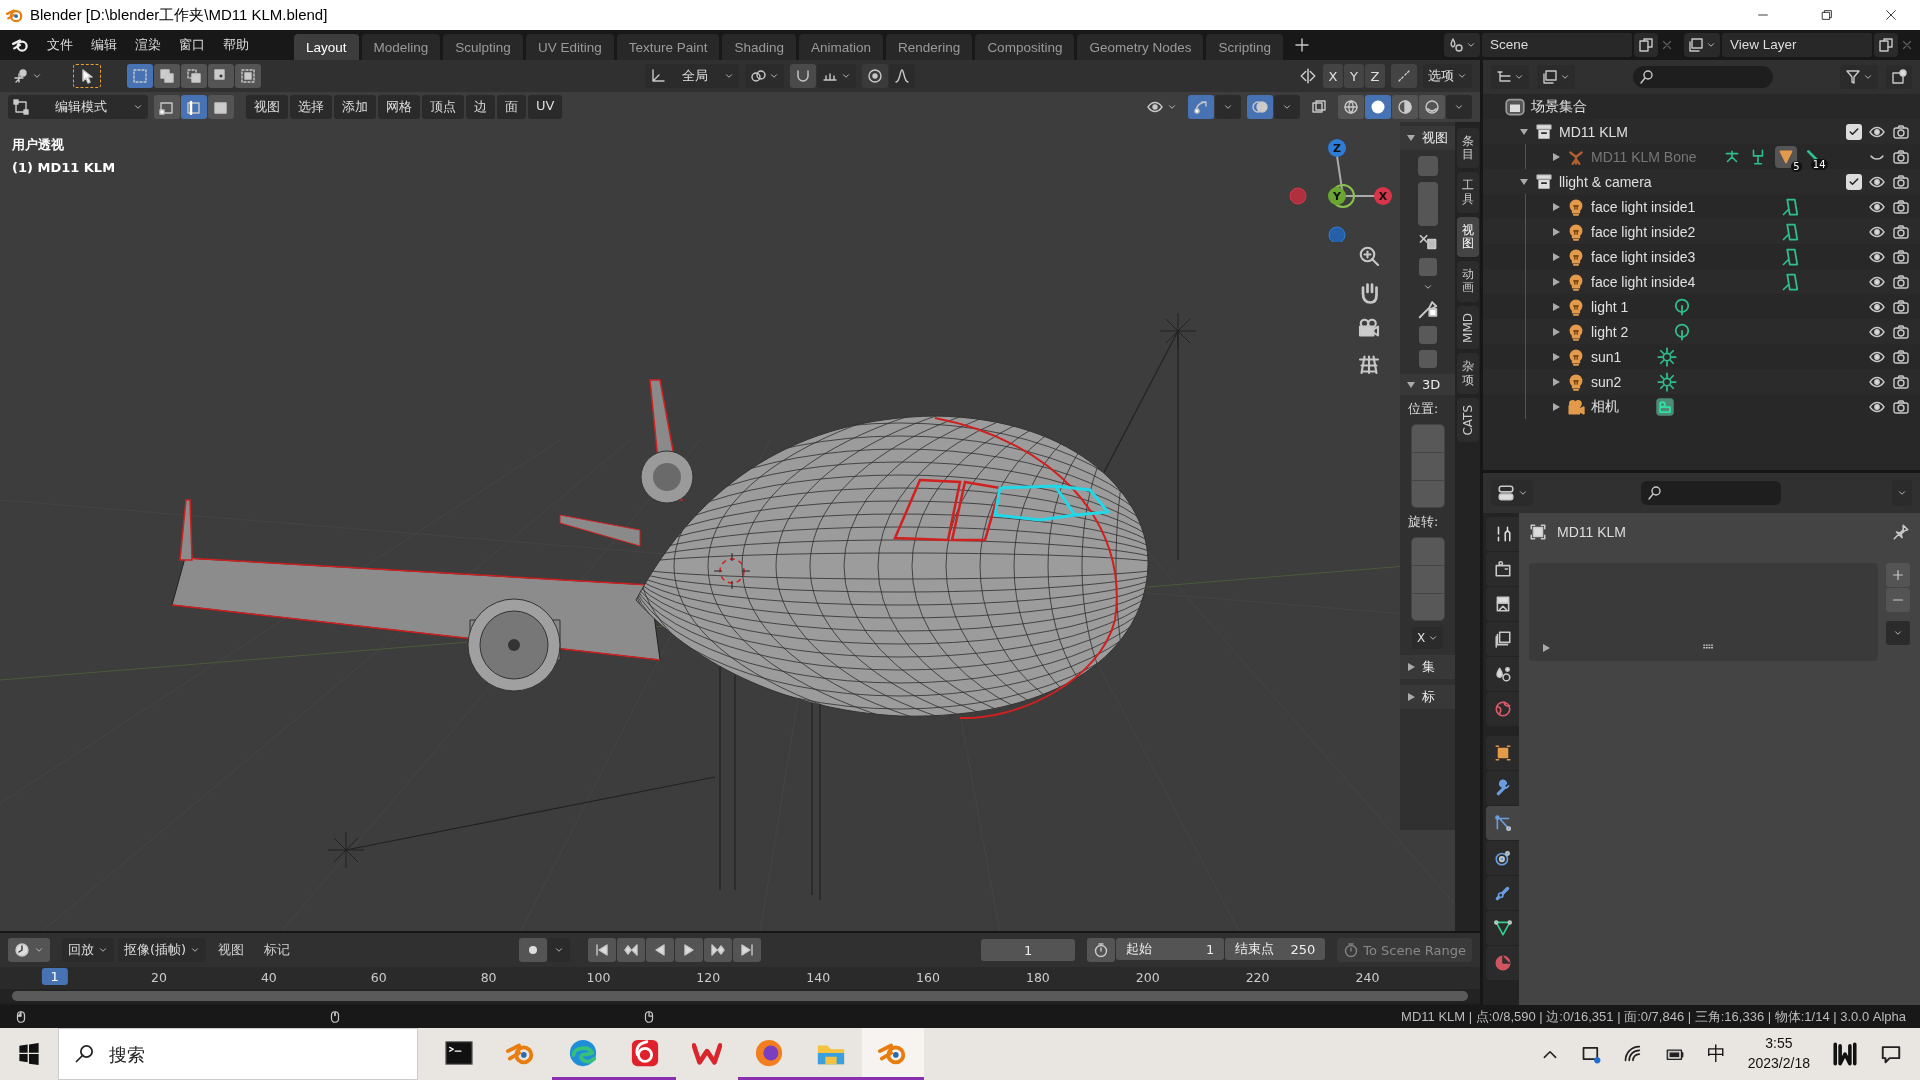 This screenshot has height=1080, width=1920. Describe the element at coordinates (378, 977) in the screenshot. I see `frame-number: 60` at that location.